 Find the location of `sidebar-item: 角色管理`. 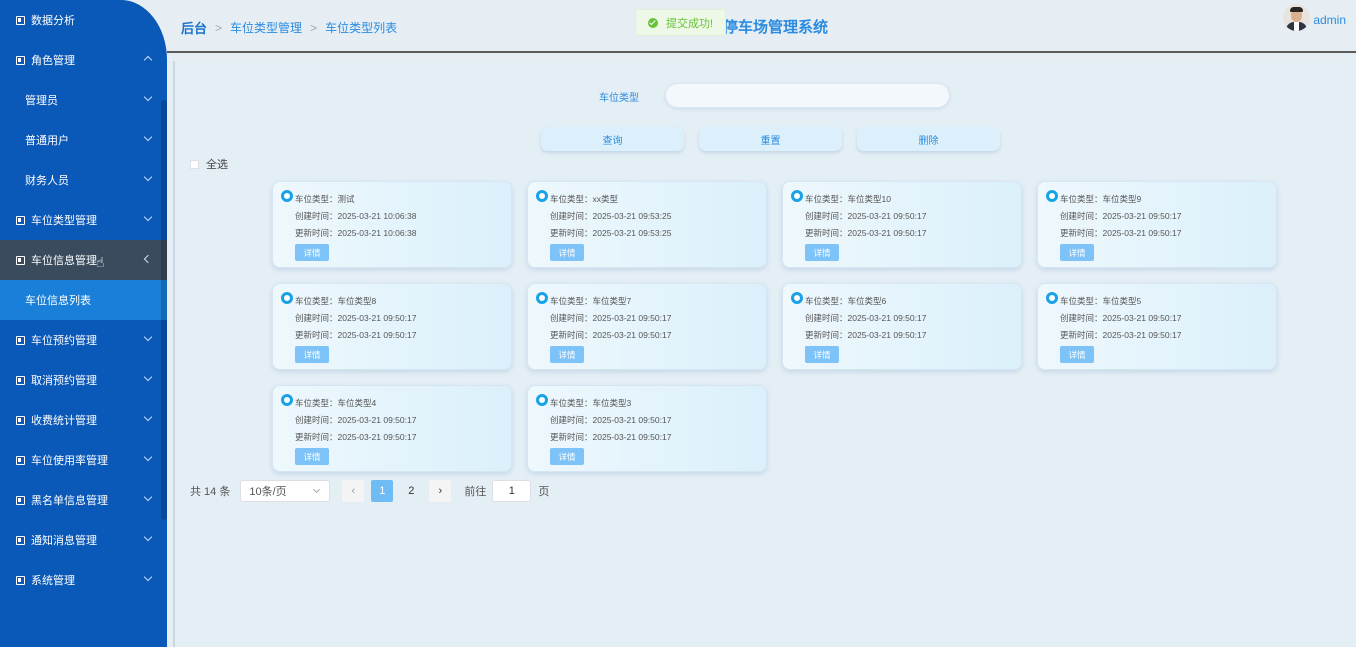

sidebar-item: 角色管理 is located at coordinates (83, 60).